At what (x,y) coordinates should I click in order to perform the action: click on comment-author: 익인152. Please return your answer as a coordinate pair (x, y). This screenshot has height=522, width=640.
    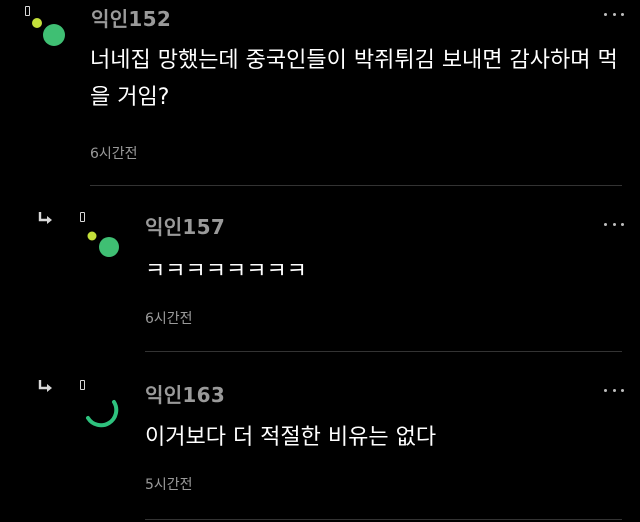
    Looking at the image, I should click on (131, 17).